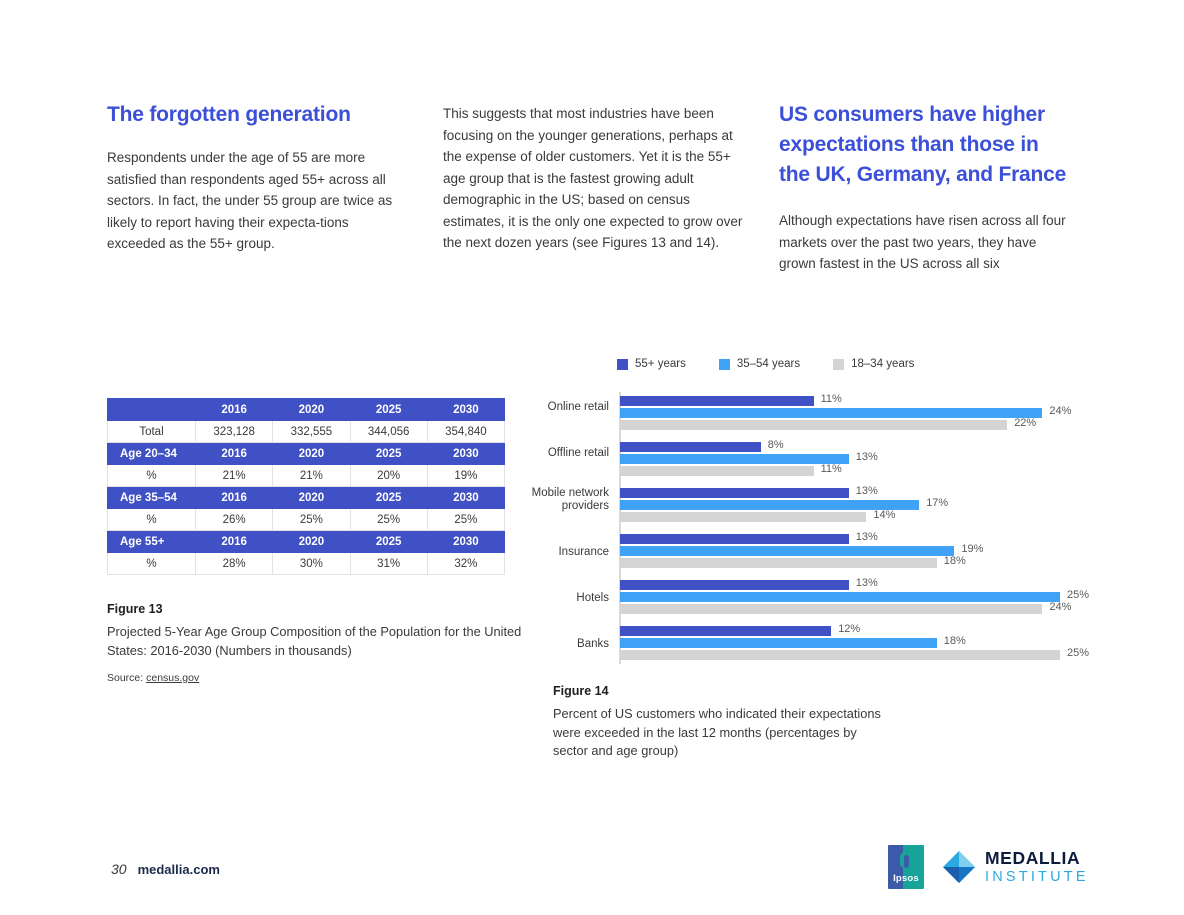 The width and height of the screenshot is (1184, 915). Describe the element at coordinates (151, 475) in the screenshot. I see `table-row-label: %` at that location.